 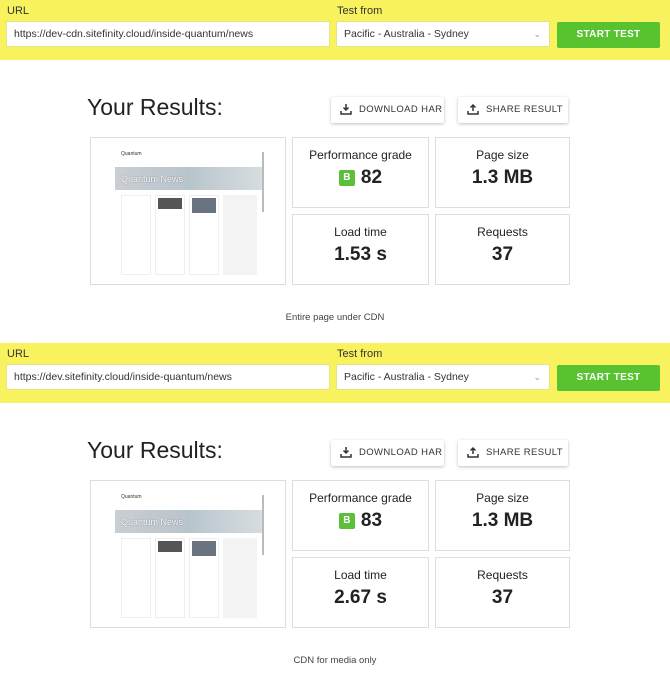 I want to click on load-time-card: Load time 2.67 s, so click(x=360, y=592).